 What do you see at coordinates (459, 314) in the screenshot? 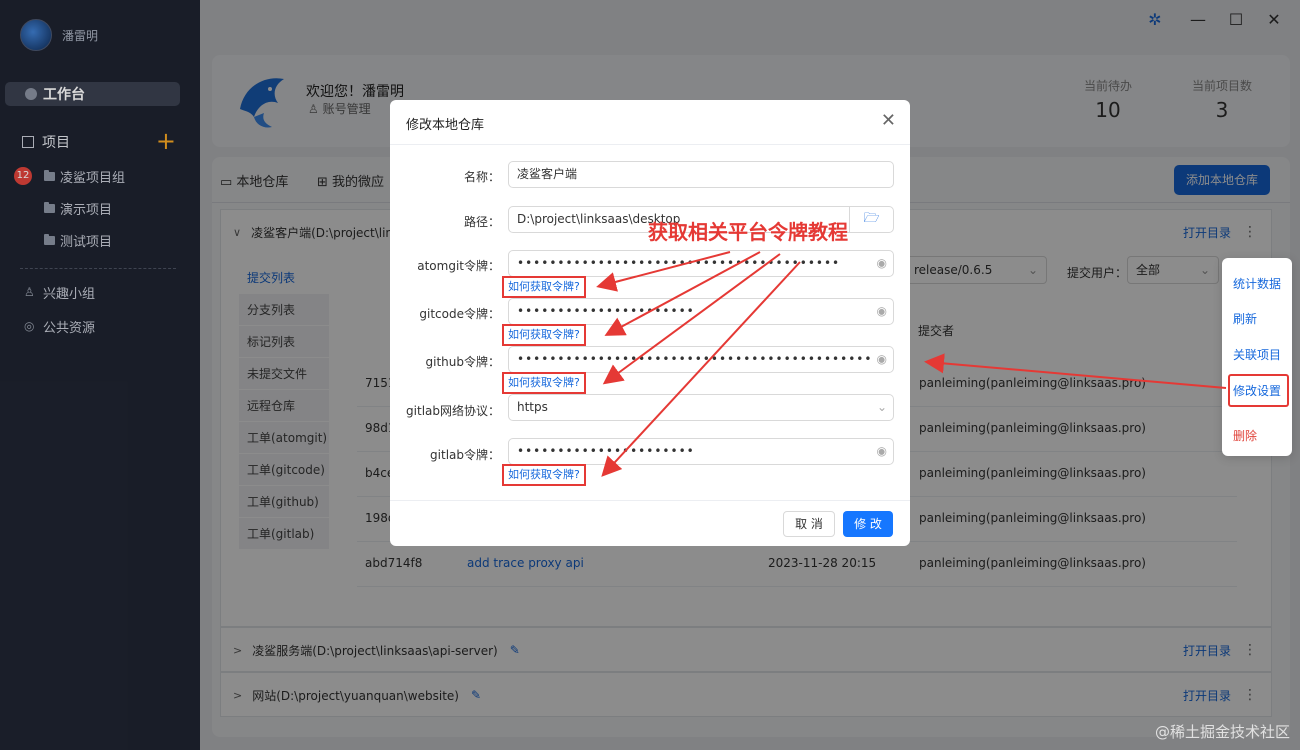
I see `gitcode-token-label: gitcode令牌：` at bounding box center [459, 314].